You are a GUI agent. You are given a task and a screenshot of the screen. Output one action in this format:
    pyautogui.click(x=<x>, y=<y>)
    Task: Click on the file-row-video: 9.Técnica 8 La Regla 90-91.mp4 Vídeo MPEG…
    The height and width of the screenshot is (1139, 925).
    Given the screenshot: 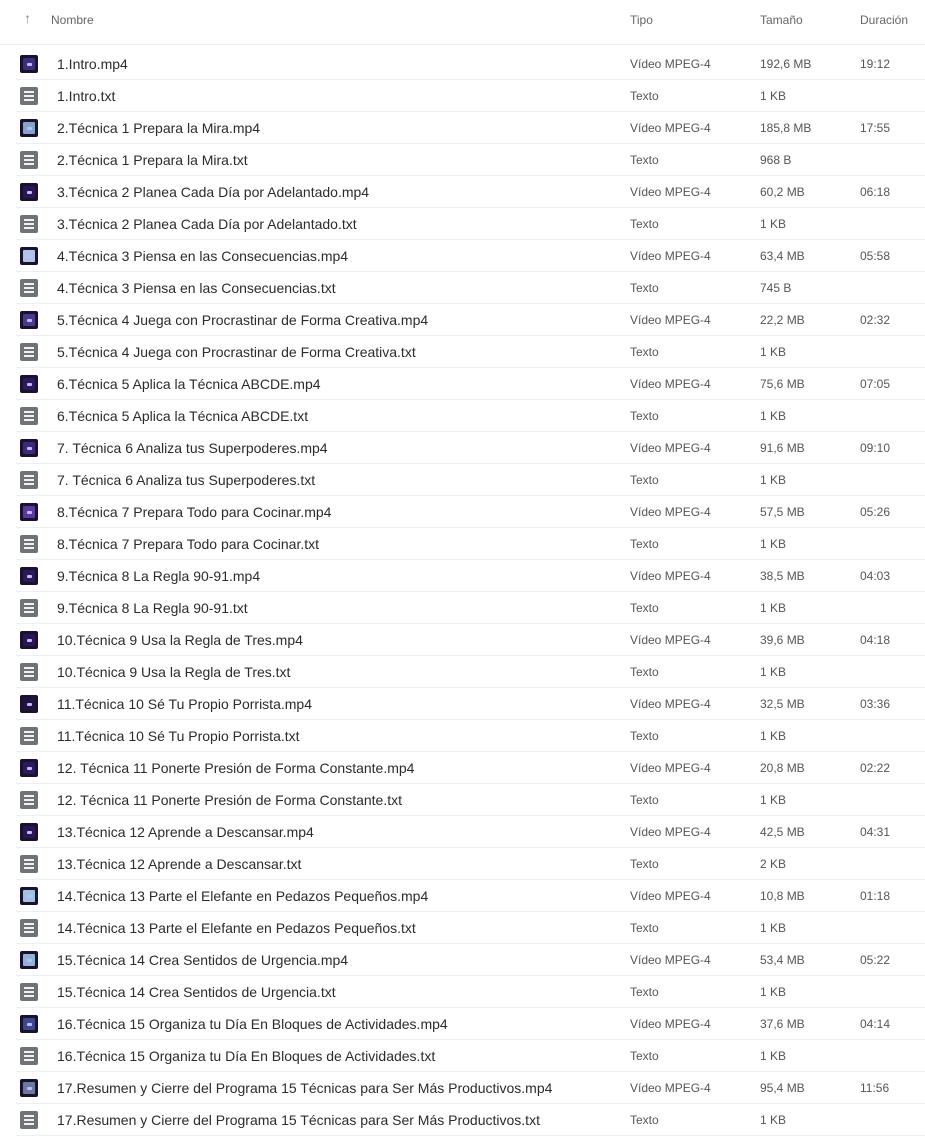 What is the action you would take?
    pyautogui.click(x=470, y=576)
    